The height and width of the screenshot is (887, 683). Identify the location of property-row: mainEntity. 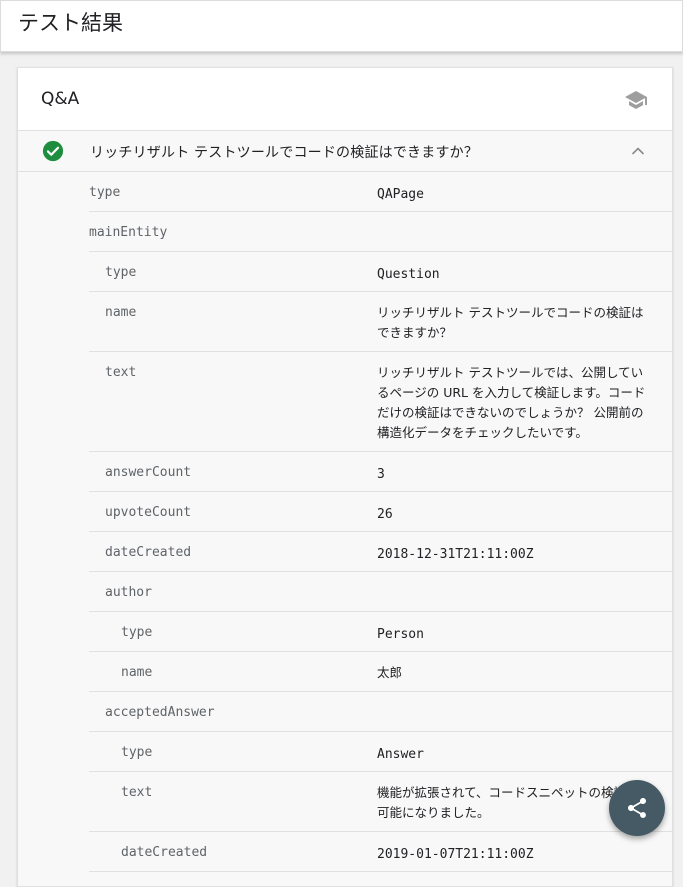
(380, 232).